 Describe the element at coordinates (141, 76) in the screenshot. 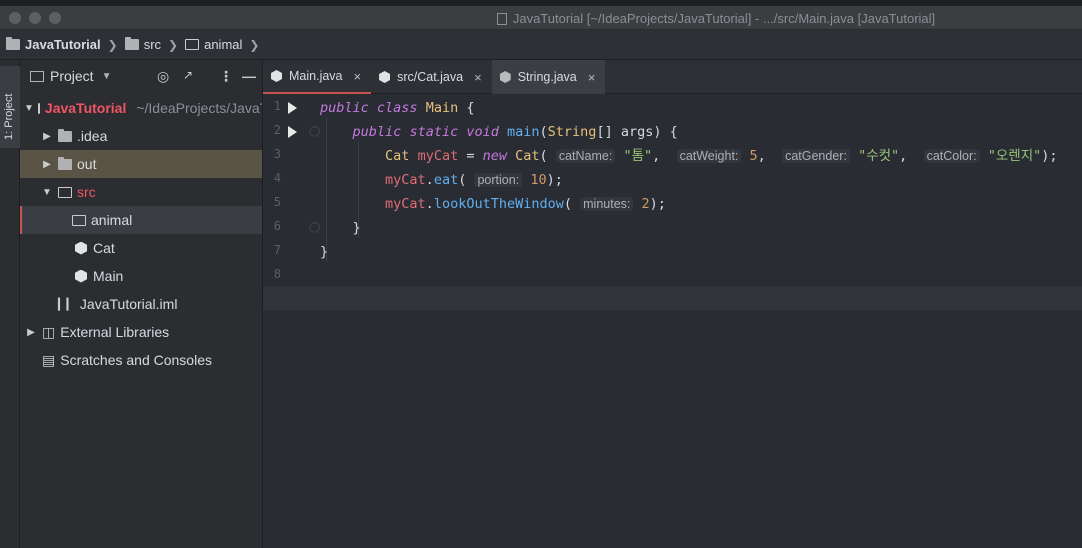

I see `project-panel-header: Project ▼ ◎ ↗ ⋮ —` at that location.